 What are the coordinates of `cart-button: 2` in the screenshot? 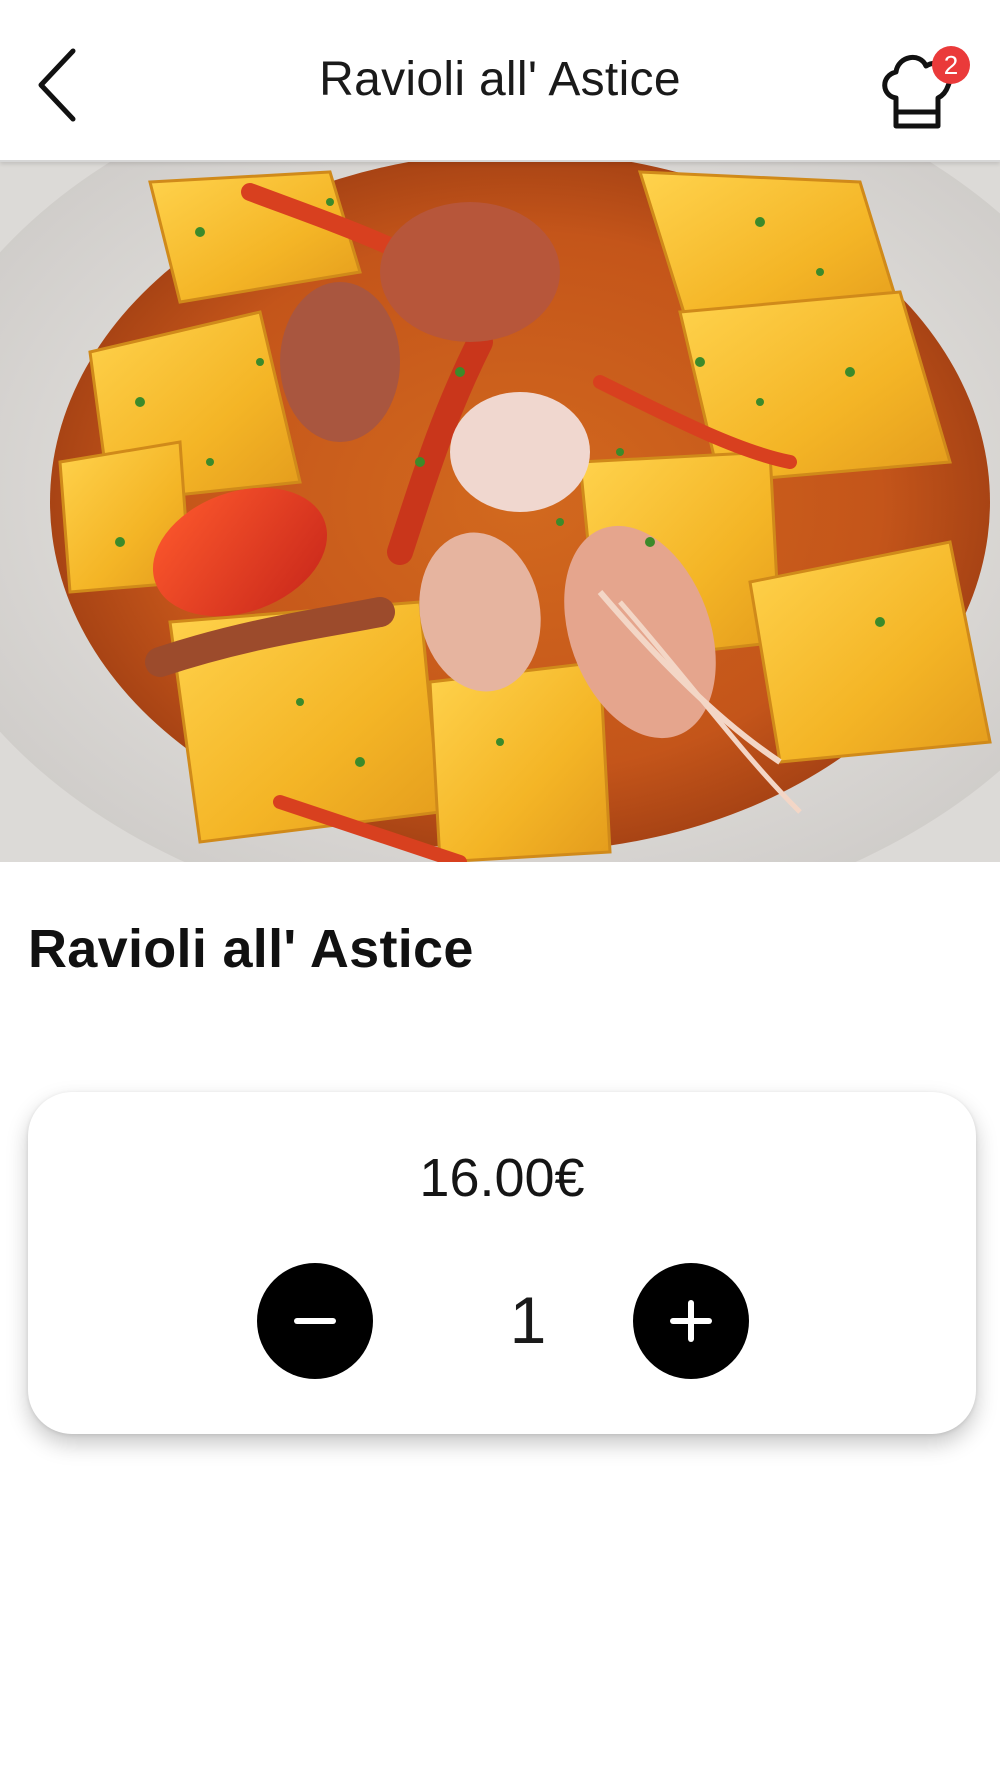 It's located at (922, 90).